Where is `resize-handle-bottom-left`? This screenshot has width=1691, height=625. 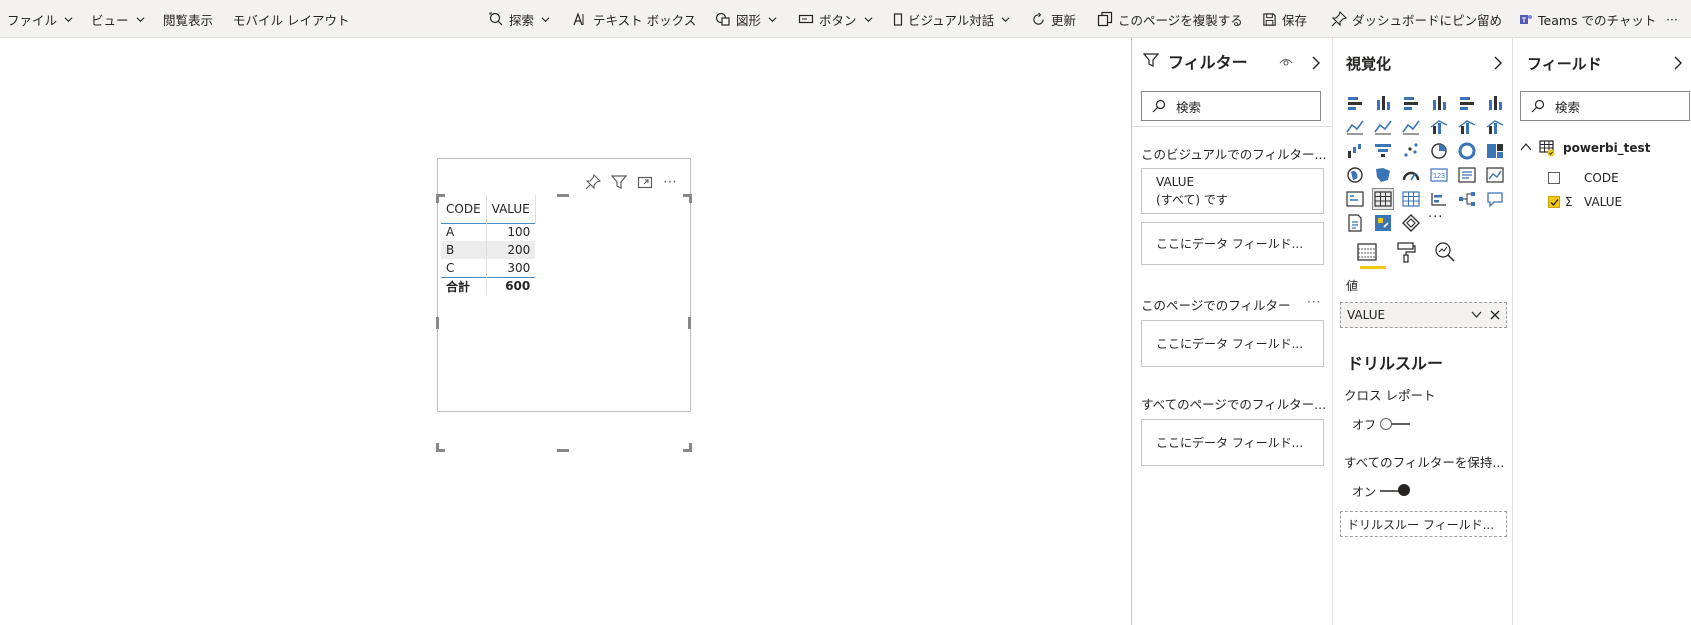
resize-handle-bottom-left is located at coordinates (440, 447).